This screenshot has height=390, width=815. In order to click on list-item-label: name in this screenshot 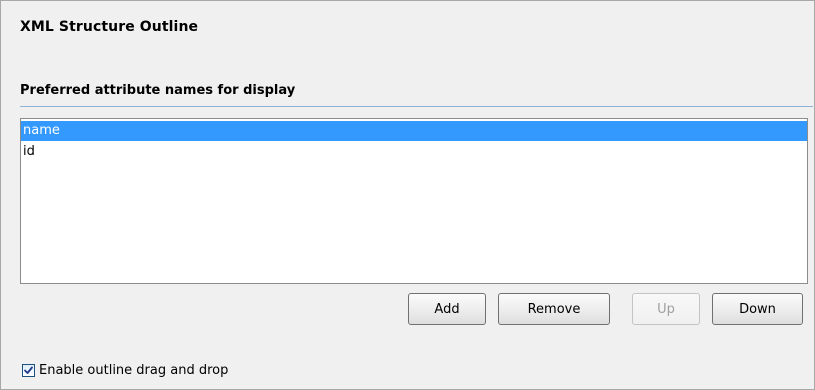, I will do `click(41, 130)`.